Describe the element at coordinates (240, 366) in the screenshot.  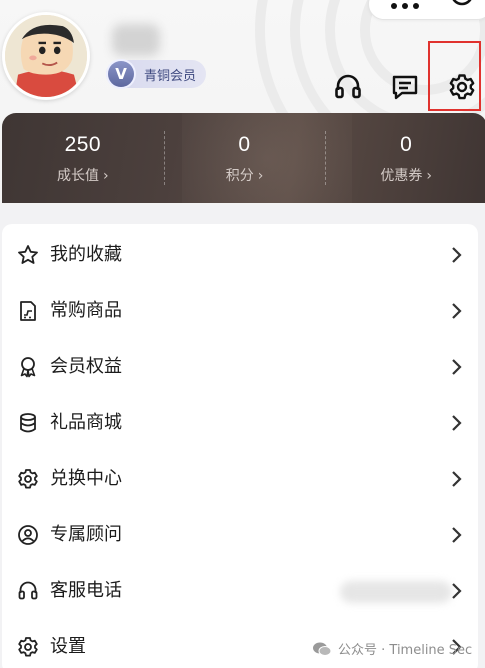
I see `menu-item-member-benefits: 会员权益` at that location.